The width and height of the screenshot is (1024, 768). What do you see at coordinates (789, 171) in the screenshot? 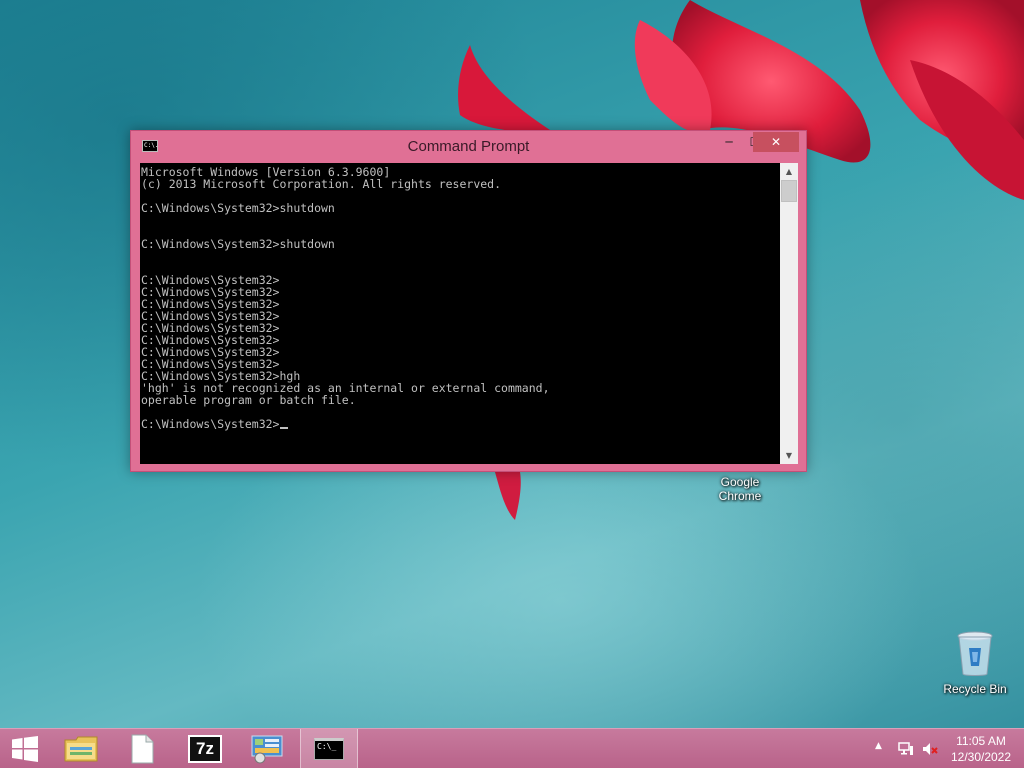
I see `scroll-up-arrow-icon: ▲` at bounding box center [789, 171].